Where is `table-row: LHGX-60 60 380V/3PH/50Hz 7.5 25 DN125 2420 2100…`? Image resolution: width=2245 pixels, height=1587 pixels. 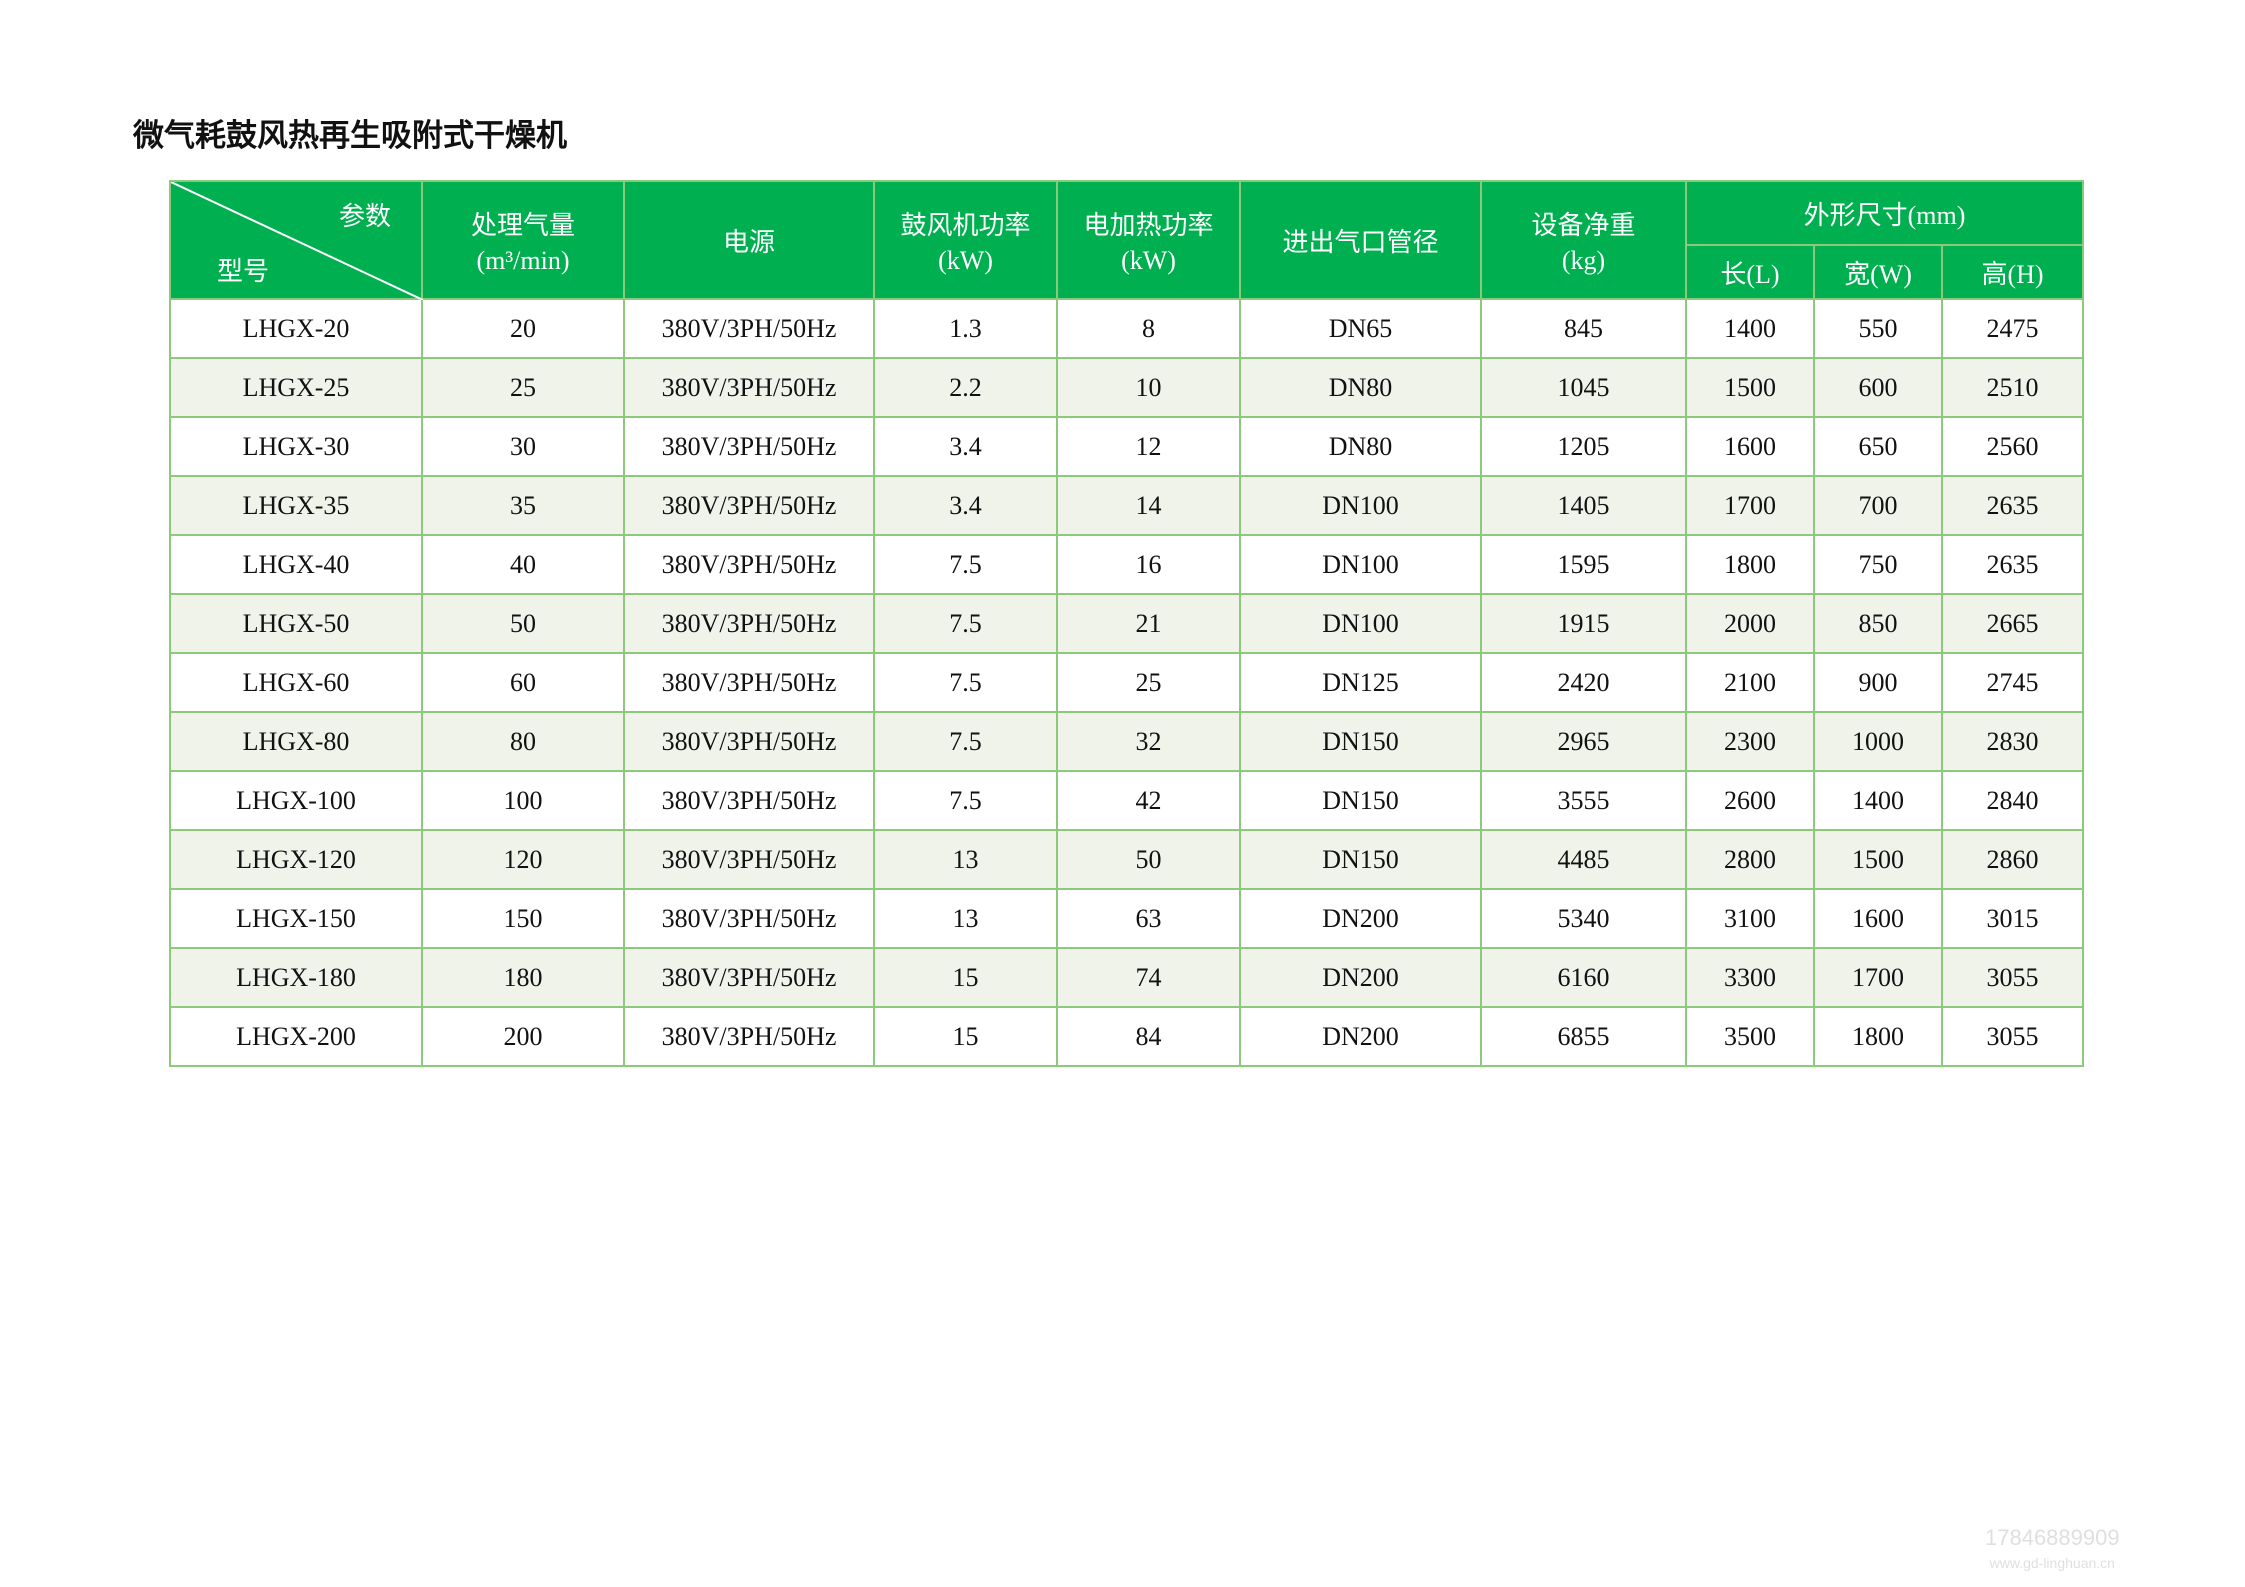
table-row: LHGX-60 60 380V/3PH/50Hz 7.5 25 DN125 2420 2100… is located at coordinates (1127, 682).